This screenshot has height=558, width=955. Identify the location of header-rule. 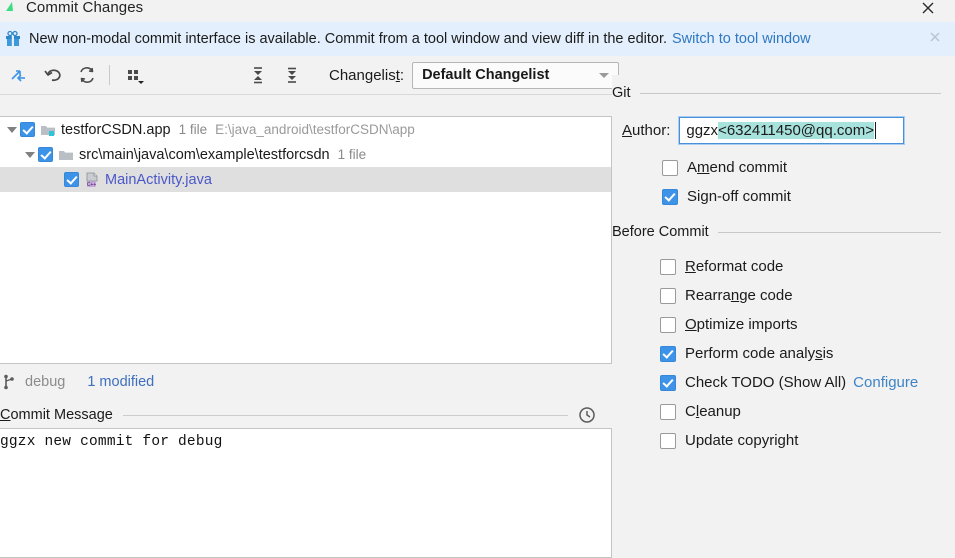
(345, 415).